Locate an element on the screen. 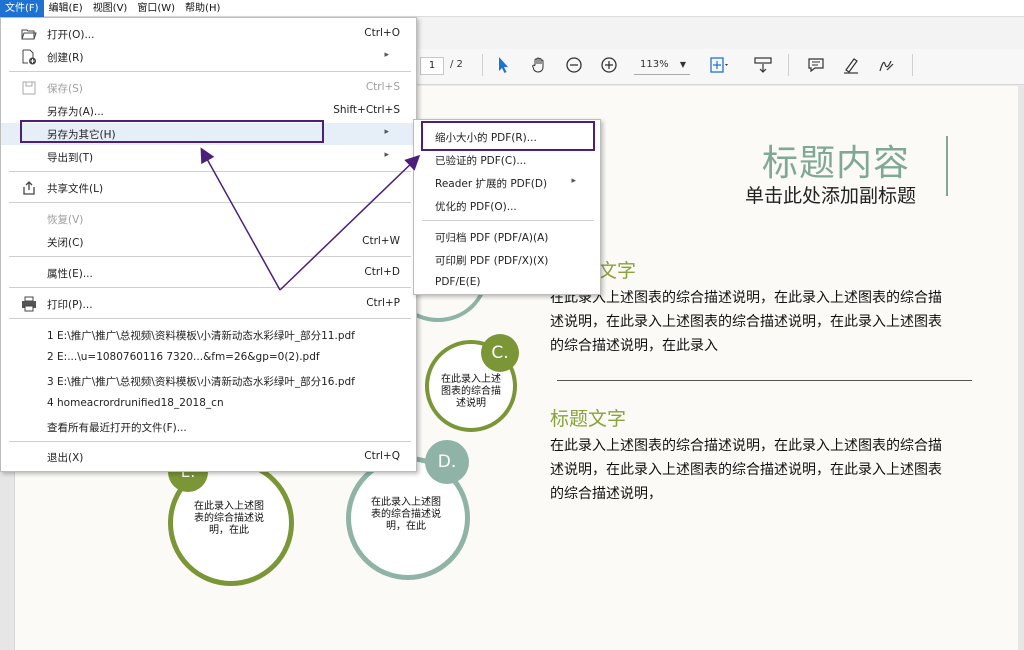 The height and width of the screenshot is (650, 1024). menu-item-print: 打印(P)... Ctrl+P is located at coordinates (208, 304).